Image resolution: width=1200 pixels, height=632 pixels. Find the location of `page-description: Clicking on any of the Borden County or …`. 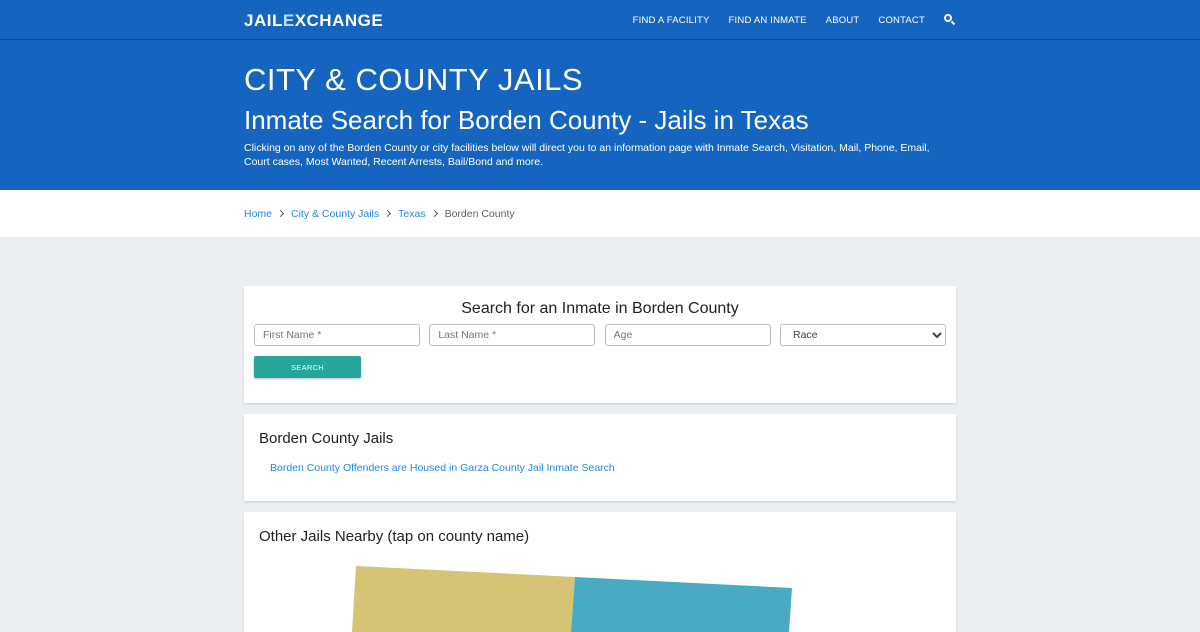

page-description: Clicking on any of the Borden County or … is located at coordinates (587, 155).